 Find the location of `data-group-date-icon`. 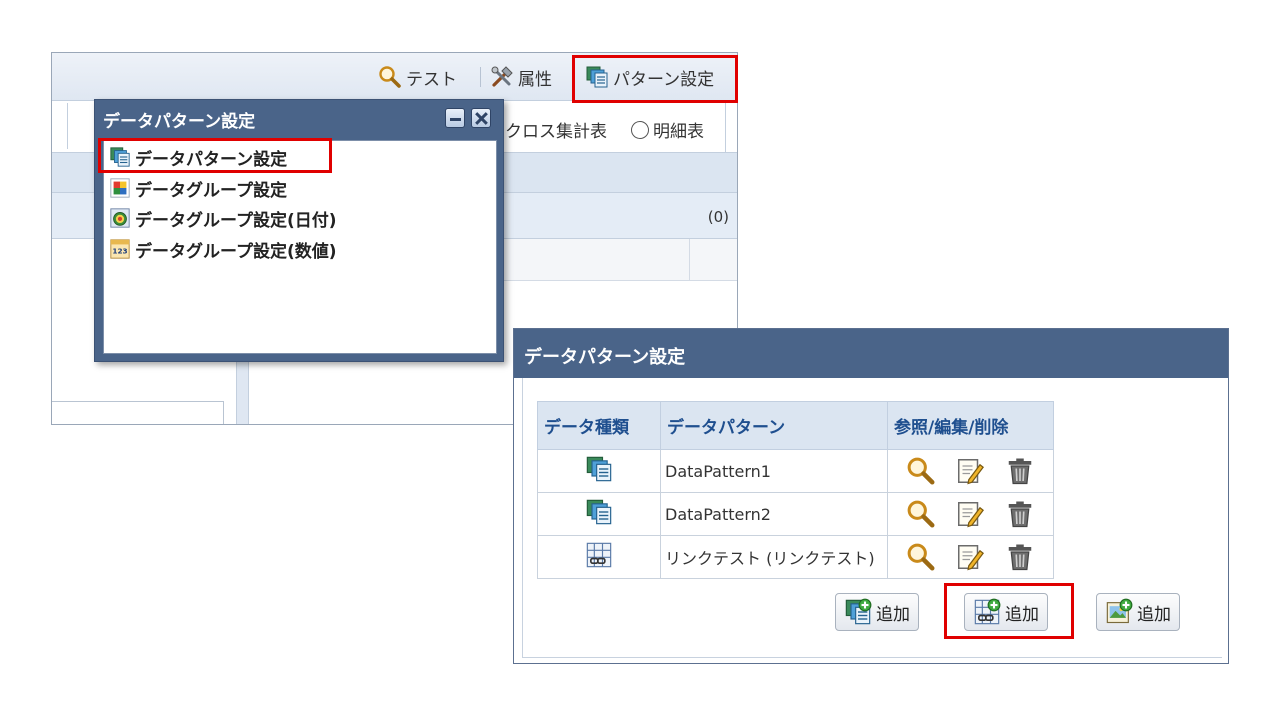

data-group-date-icon is located at coordinates (120, 218).